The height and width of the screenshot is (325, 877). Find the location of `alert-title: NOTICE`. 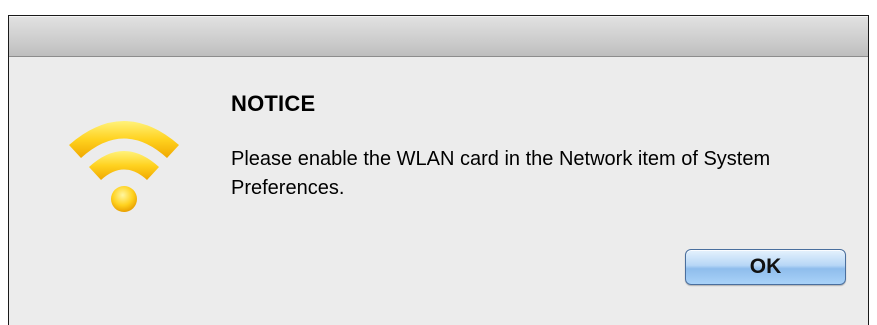

alert-title: NOTICE is located at coordinates (273, 103).